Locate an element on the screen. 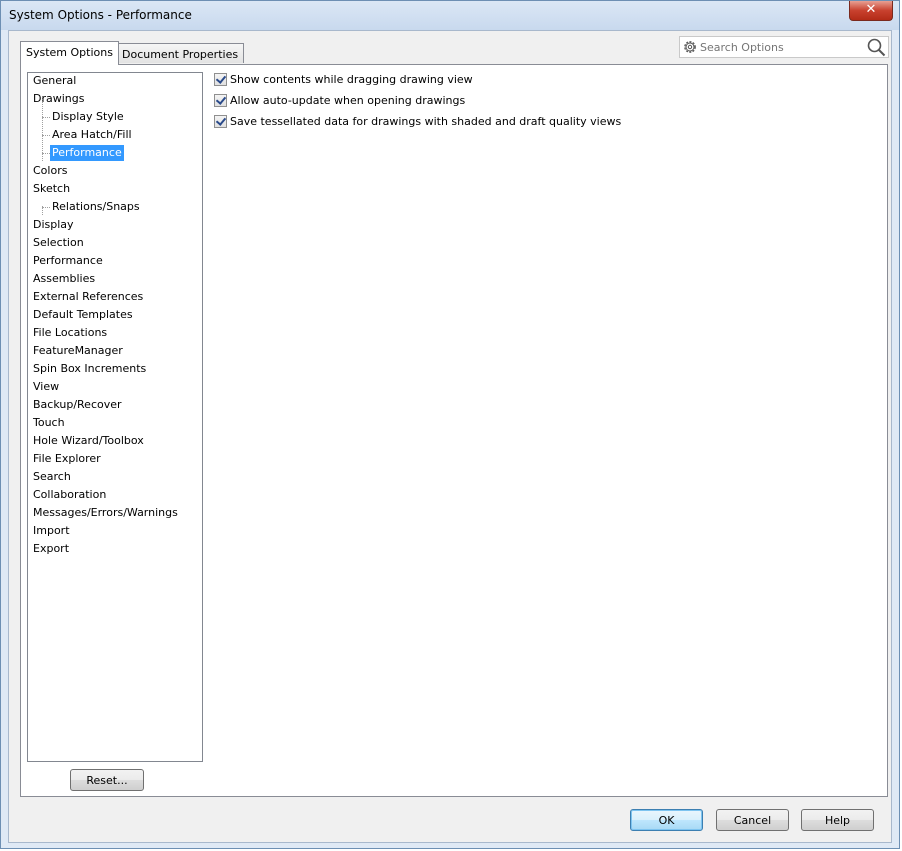 Image resolution: width=902 pixels, height=851 pixels. tree-item-relations-snaps: Relations/Snaps is located at coordinates (96, 207).